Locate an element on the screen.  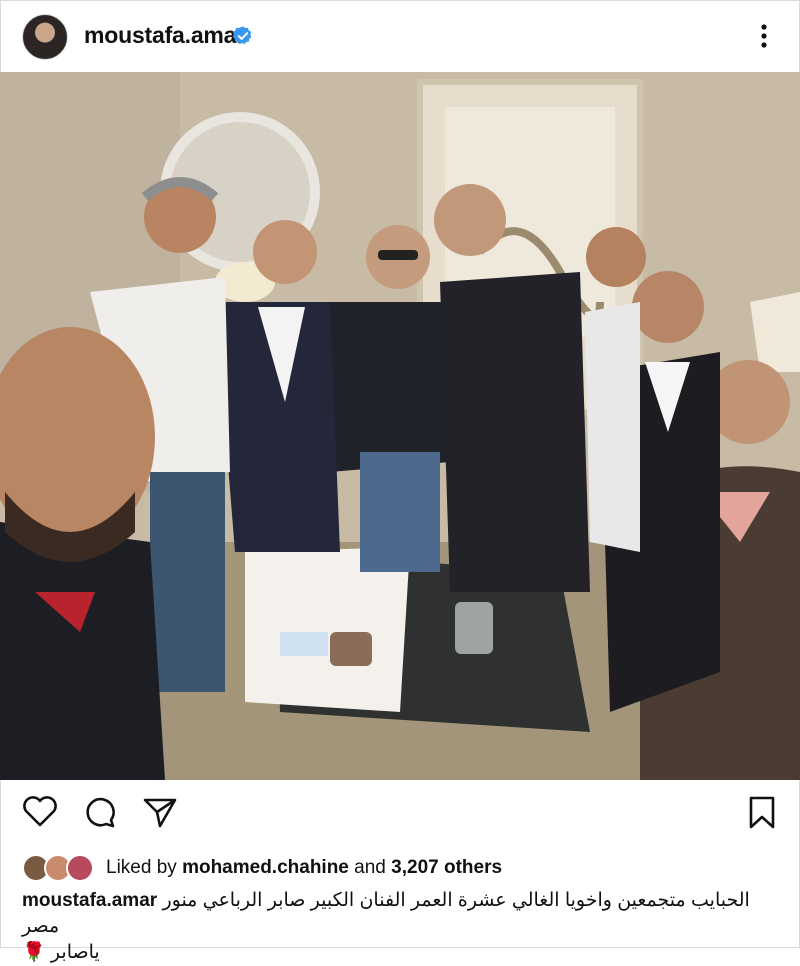
liker-avatars is located at coordinates (61, 868).